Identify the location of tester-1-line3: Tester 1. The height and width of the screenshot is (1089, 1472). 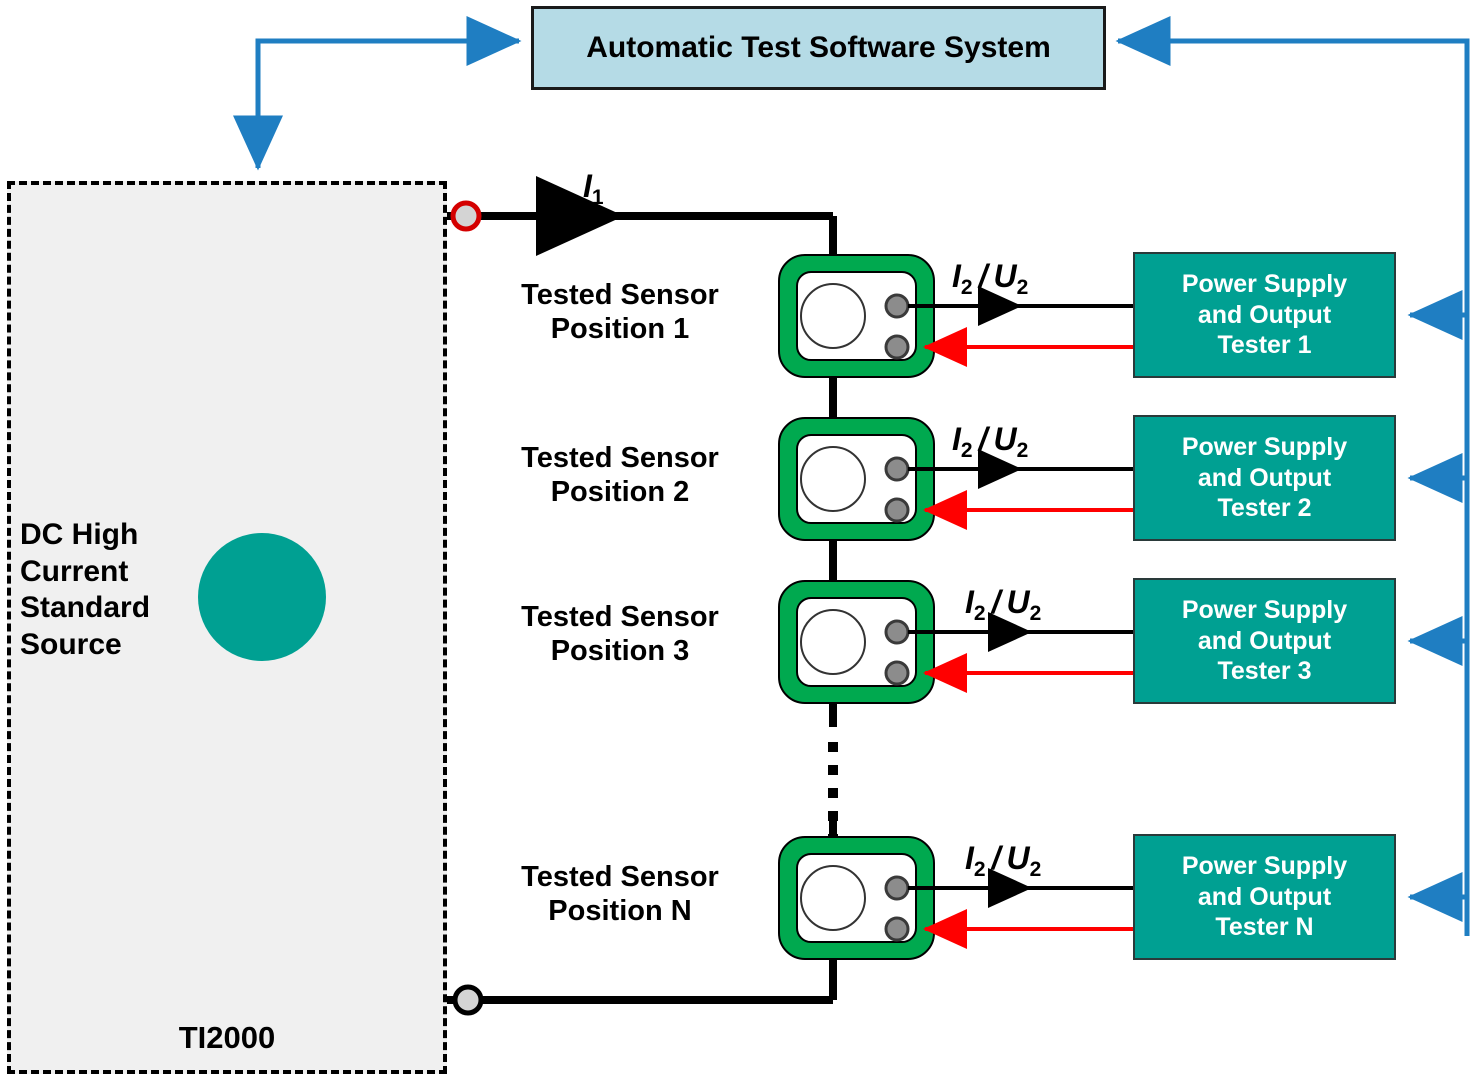
(1264, 345).